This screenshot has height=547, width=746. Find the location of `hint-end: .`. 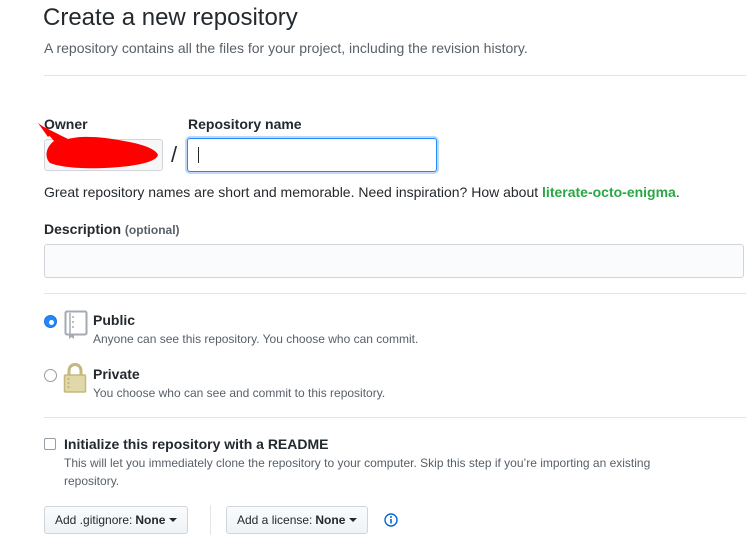

hint-end: . is located at coordinates (677, 192).